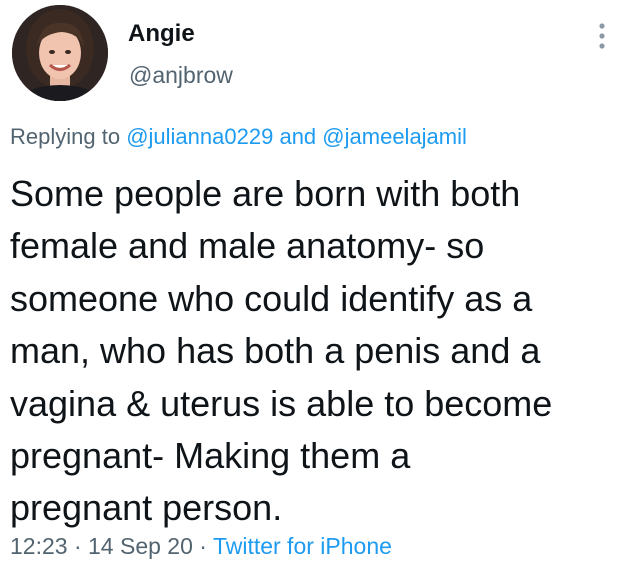  I want to click on replying-to-label: Replying to, so click(65, 136).